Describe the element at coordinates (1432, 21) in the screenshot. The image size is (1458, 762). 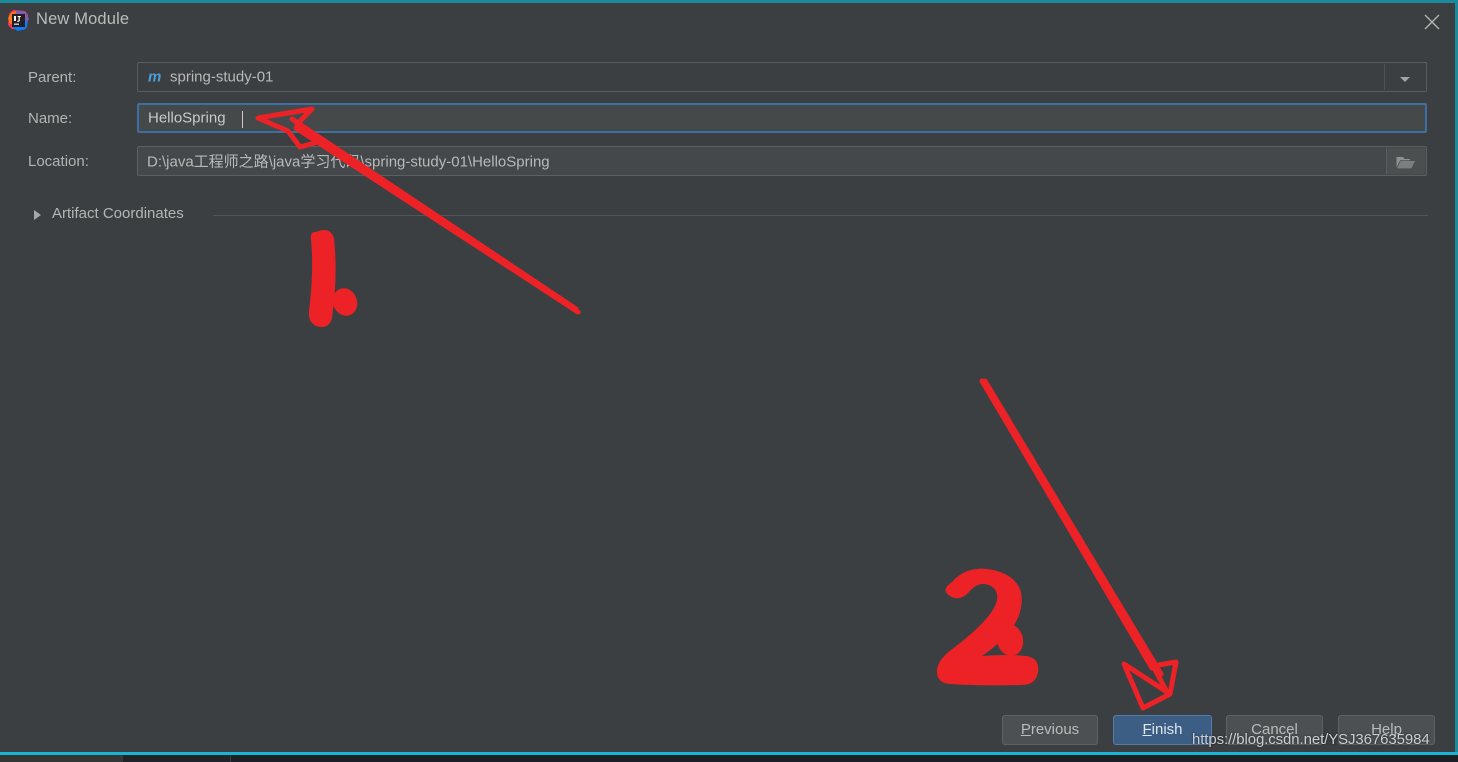
I see `close-icon` at that location.